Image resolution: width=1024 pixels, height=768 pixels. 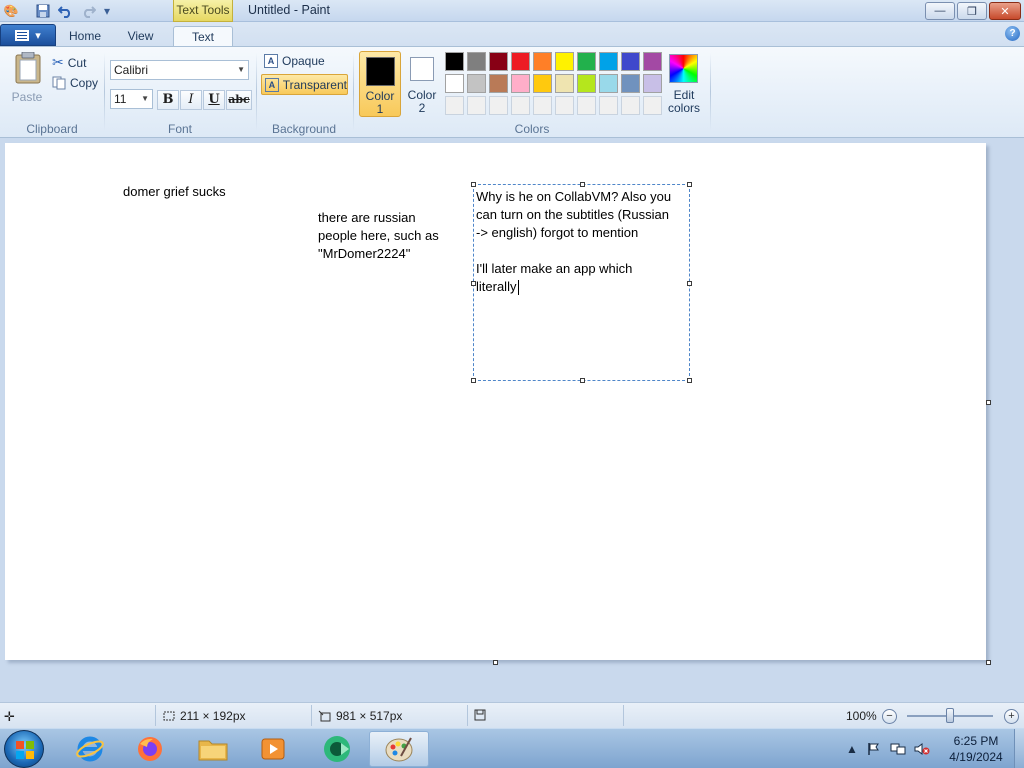 What do you see at coordinates (107, 11) in the screenshot?
I see `customize-qat-icon: ▾` at bounding box center [107, 11].